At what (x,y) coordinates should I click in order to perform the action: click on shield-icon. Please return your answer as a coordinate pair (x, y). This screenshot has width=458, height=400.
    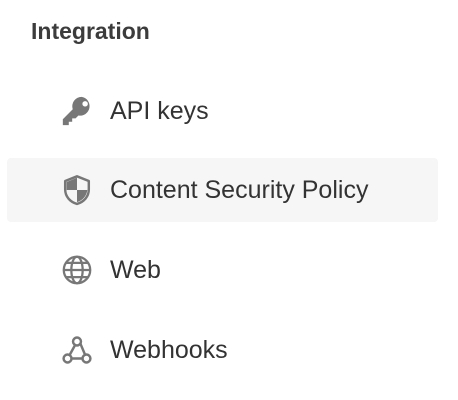
    Looking at the image, I should click on (77, 190).